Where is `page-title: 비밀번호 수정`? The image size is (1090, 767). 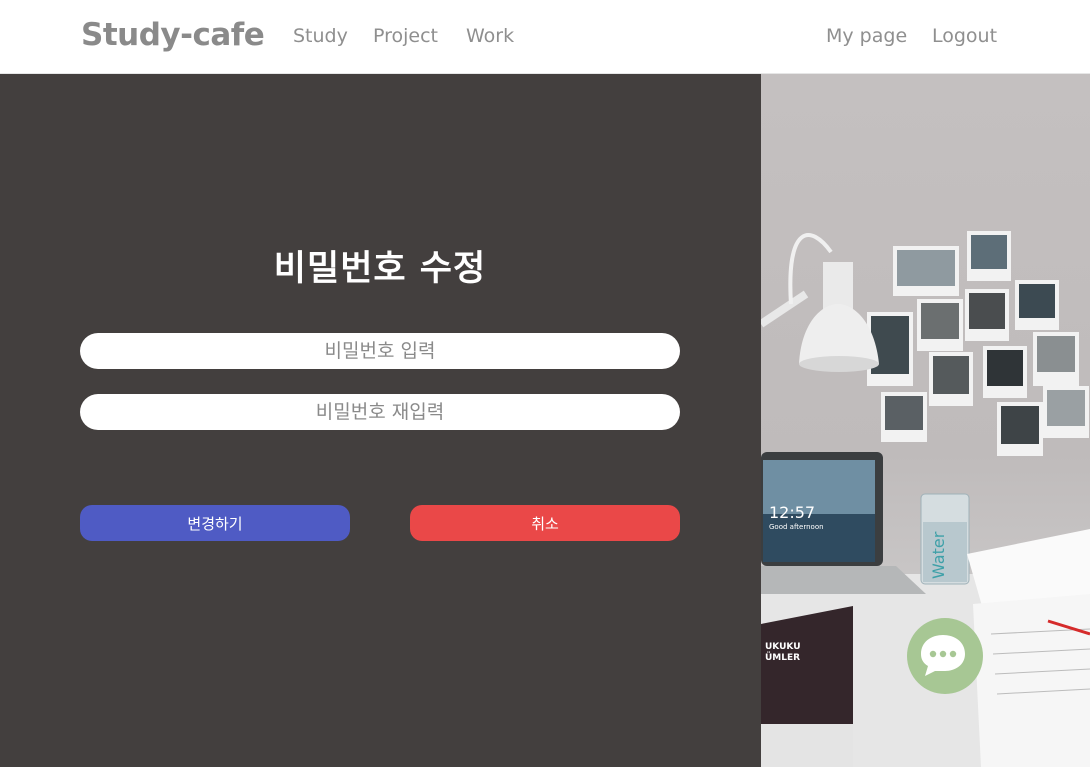 page-title: 비밀번호 수정 is located at coordinates (380, 269).